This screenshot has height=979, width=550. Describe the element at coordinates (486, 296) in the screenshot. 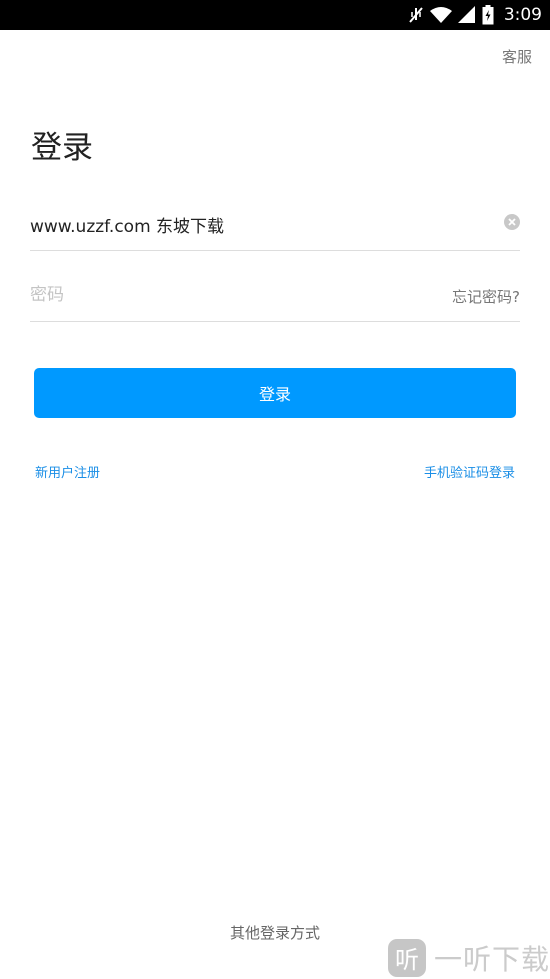

I see `forgot-password-link: 忘记密码?` at that location.